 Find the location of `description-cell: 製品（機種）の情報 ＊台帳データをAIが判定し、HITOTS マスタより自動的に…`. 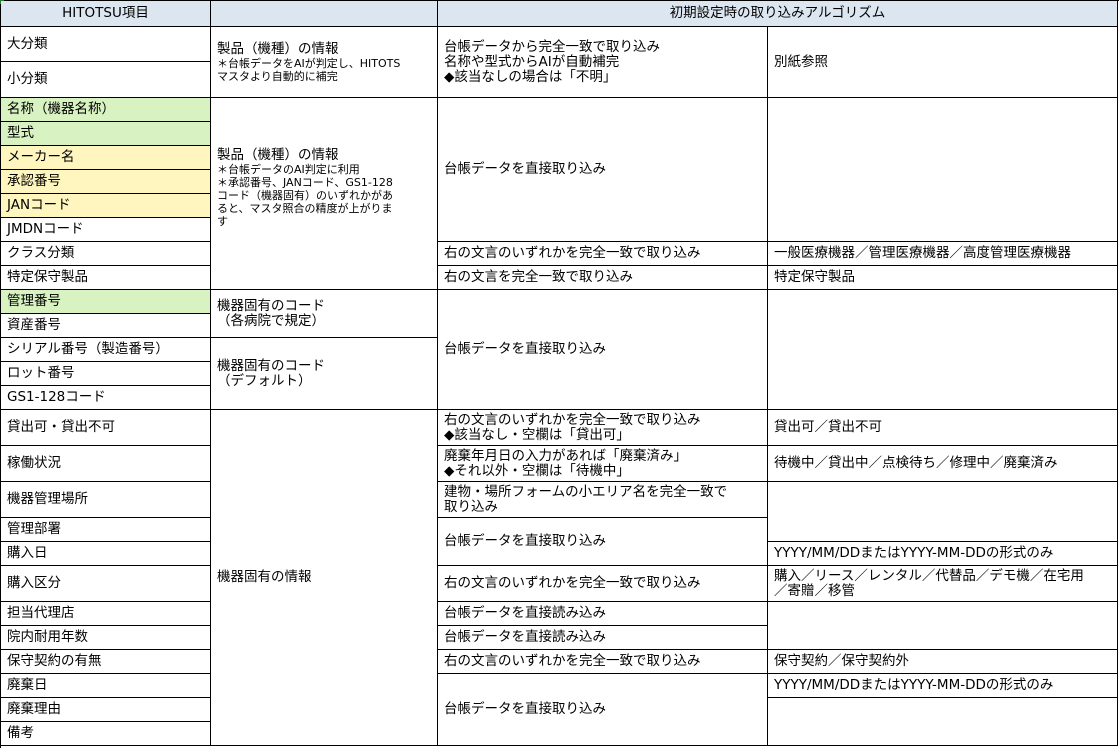

description-cell: 製品（機種）の情報 ＊台帳データをAIが判定し、HITOTS マスタより自動的に… is located at coordinates (324, 62).